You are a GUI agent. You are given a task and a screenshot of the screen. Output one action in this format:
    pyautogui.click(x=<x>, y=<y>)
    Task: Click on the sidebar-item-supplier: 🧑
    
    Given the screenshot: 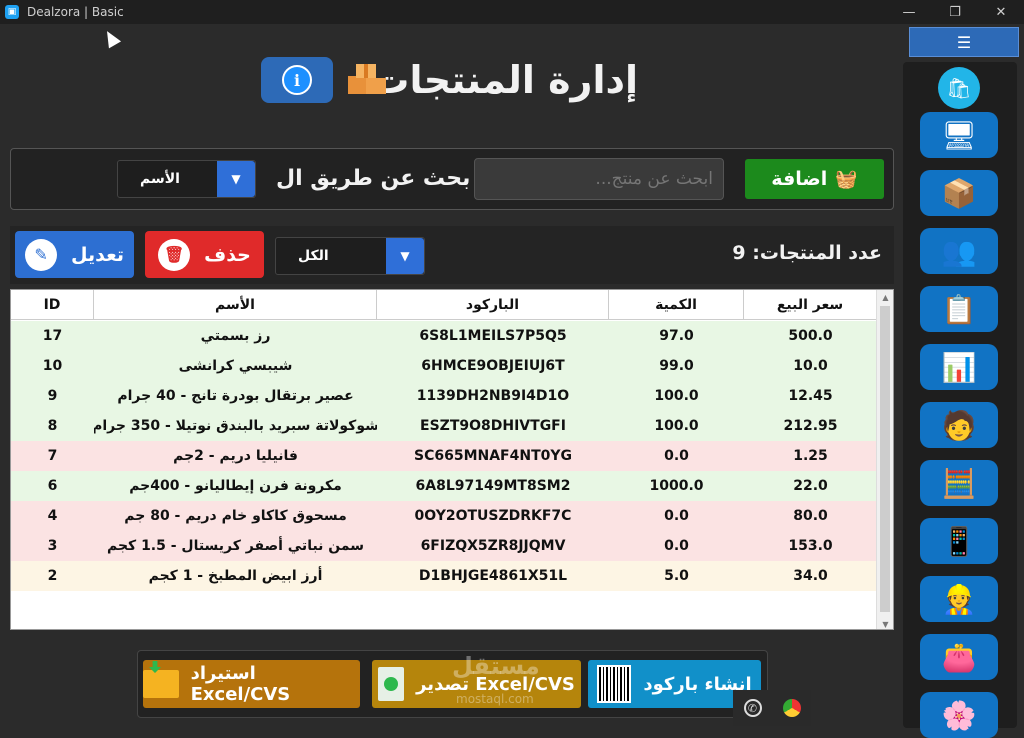 What is the action you would take?
    pyautogui.click(x=959, y=425)
    